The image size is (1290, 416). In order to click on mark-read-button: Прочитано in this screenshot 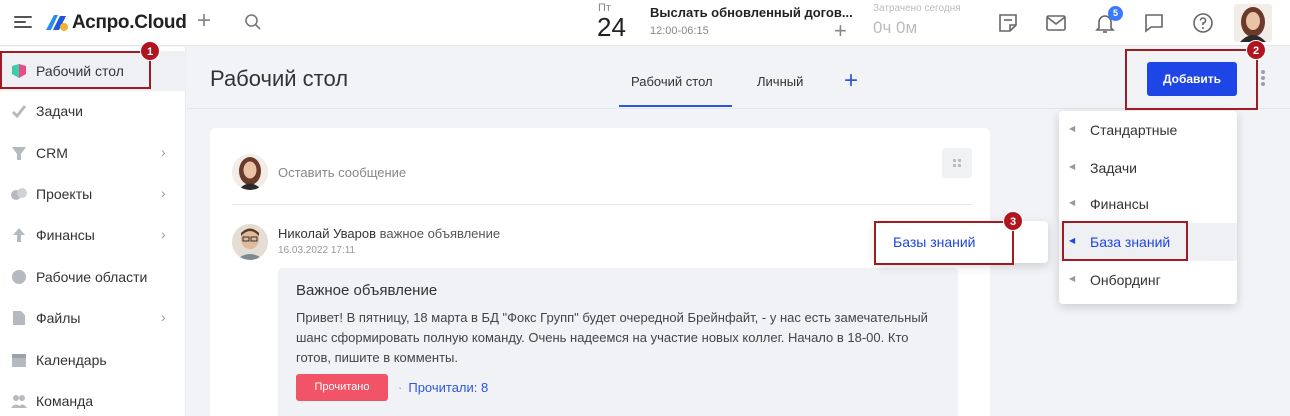, I will do `click(342, 387)`.